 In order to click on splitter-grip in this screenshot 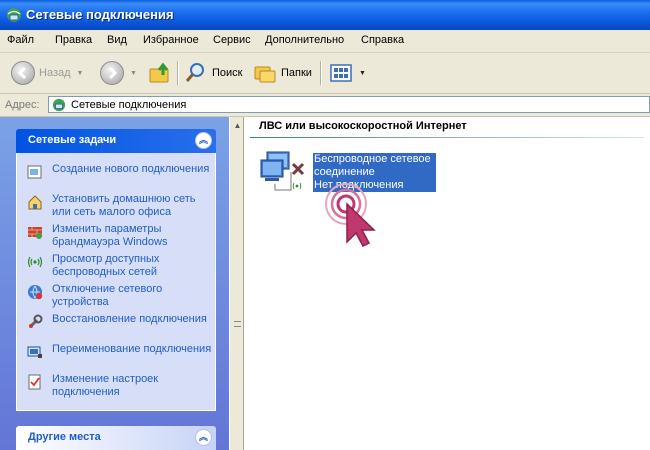, I will do `click(237, 324)`.